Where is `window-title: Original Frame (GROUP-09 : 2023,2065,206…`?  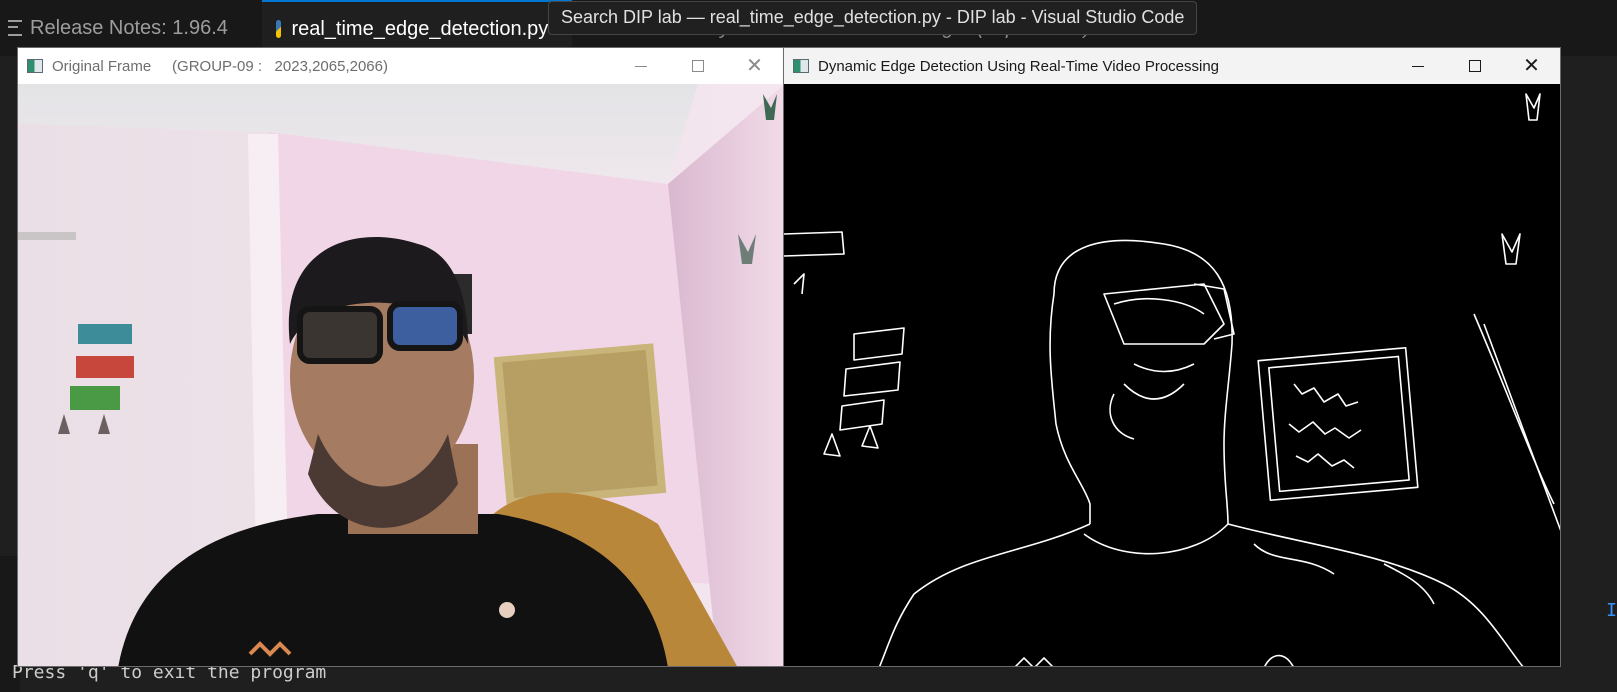 window-title: Original Frame (GROUP-09 : 2023,2065,206… is located at coordinates (220, 66).